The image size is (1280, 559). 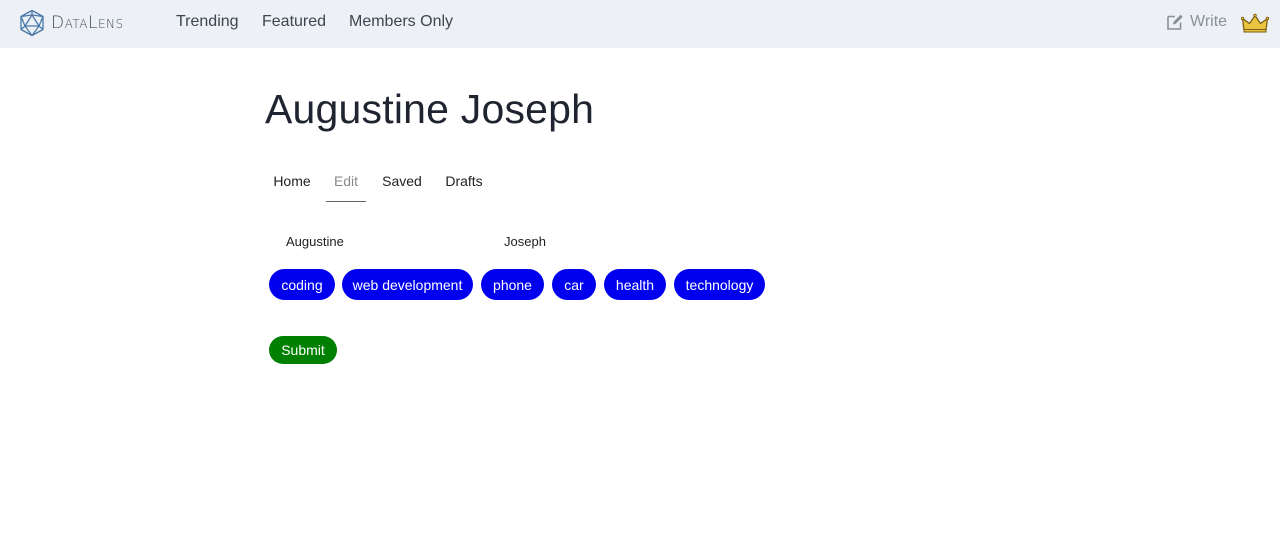 What do you see at coordinates (574, 284) in the screenshot?
I see `tag-car: car` at bounding box center [574, 284].